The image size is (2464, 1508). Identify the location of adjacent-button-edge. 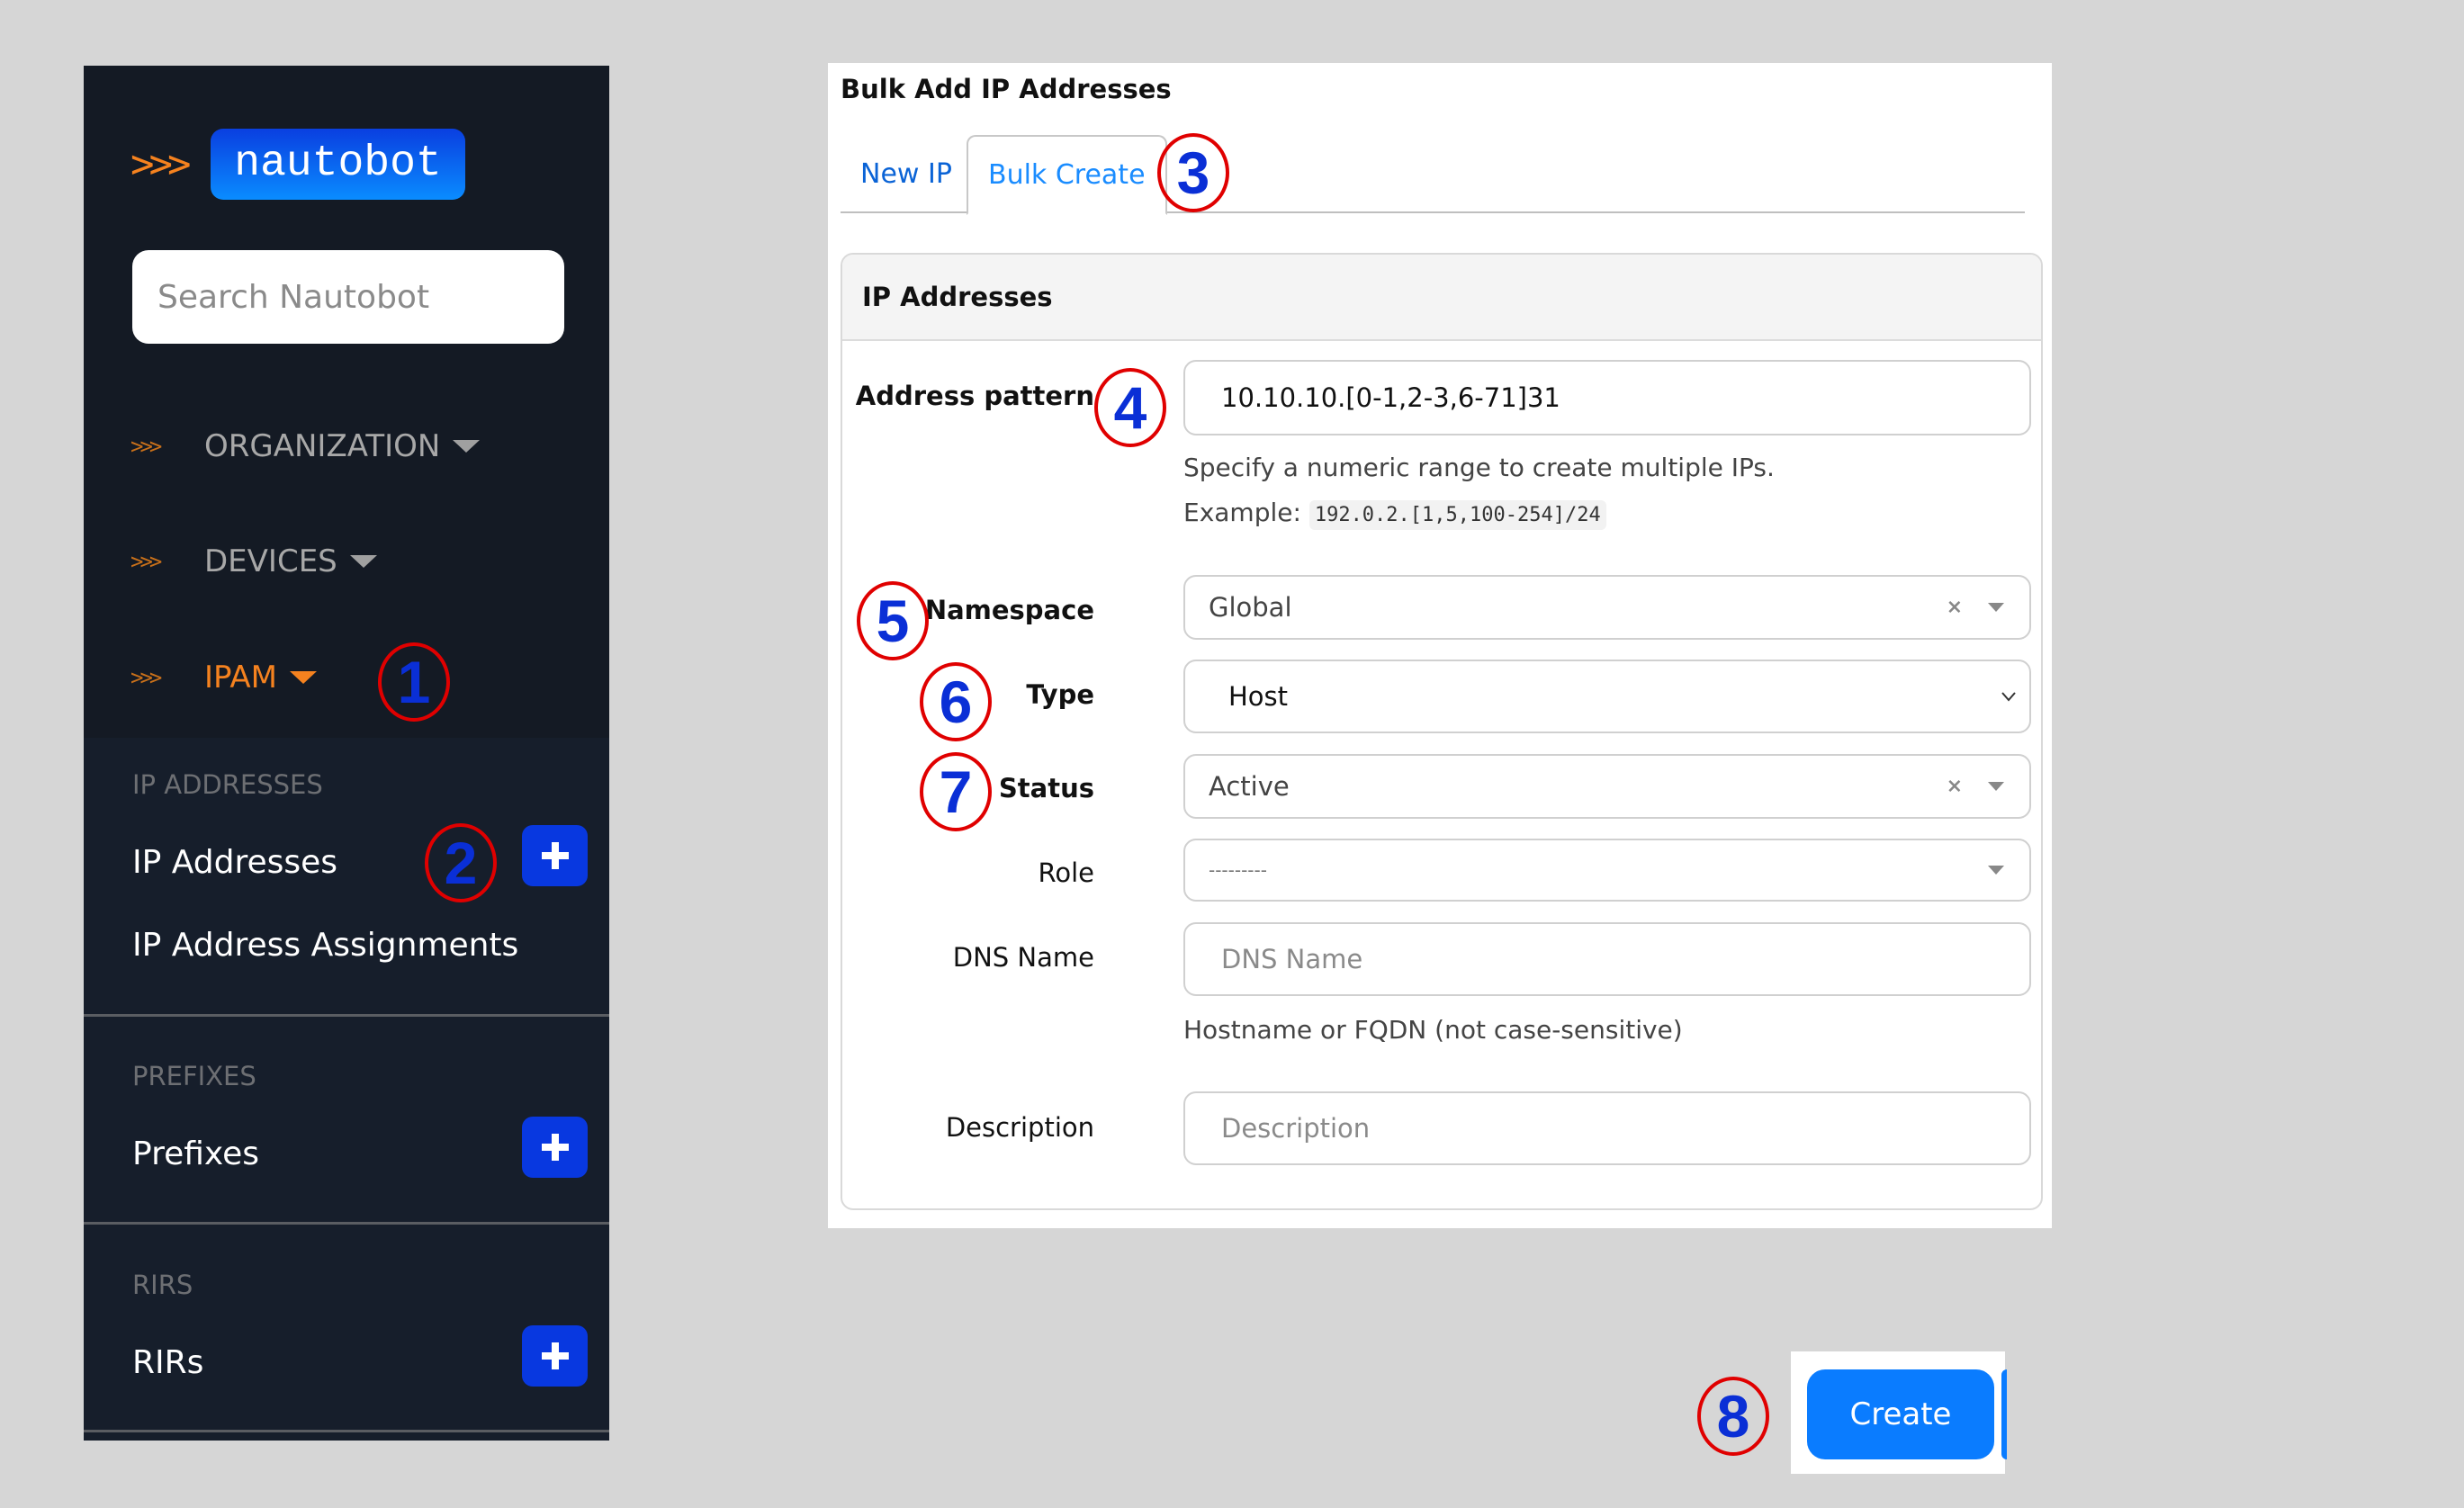
(2004, 1414).